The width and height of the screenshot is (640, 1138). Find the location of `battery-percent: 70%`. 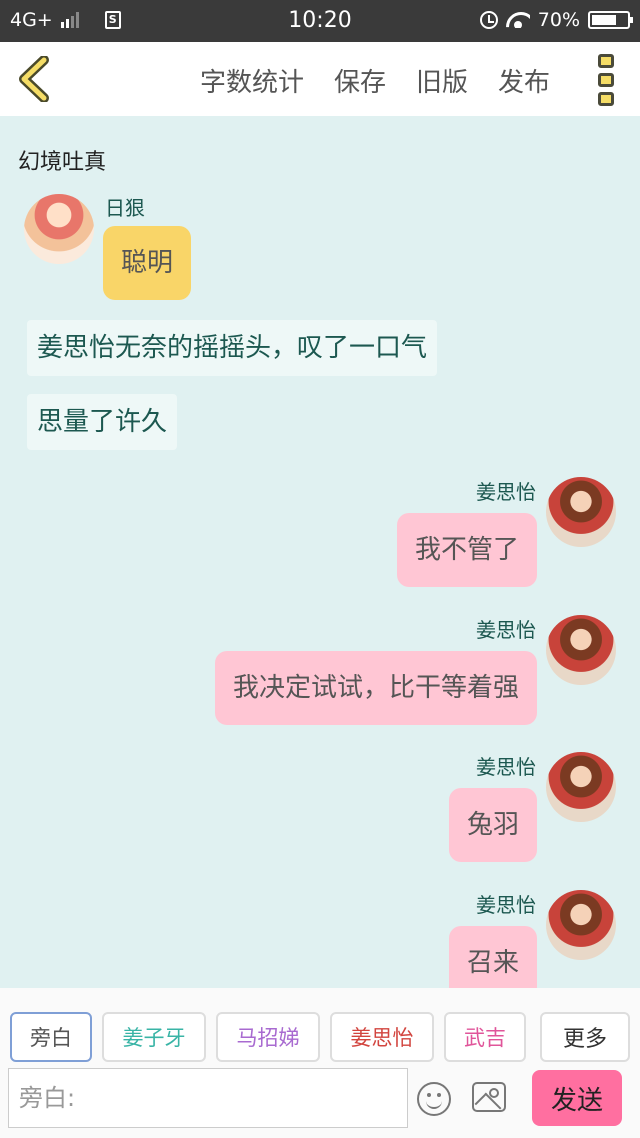

battery-percent: 70% is located at coordinates (558, 20).